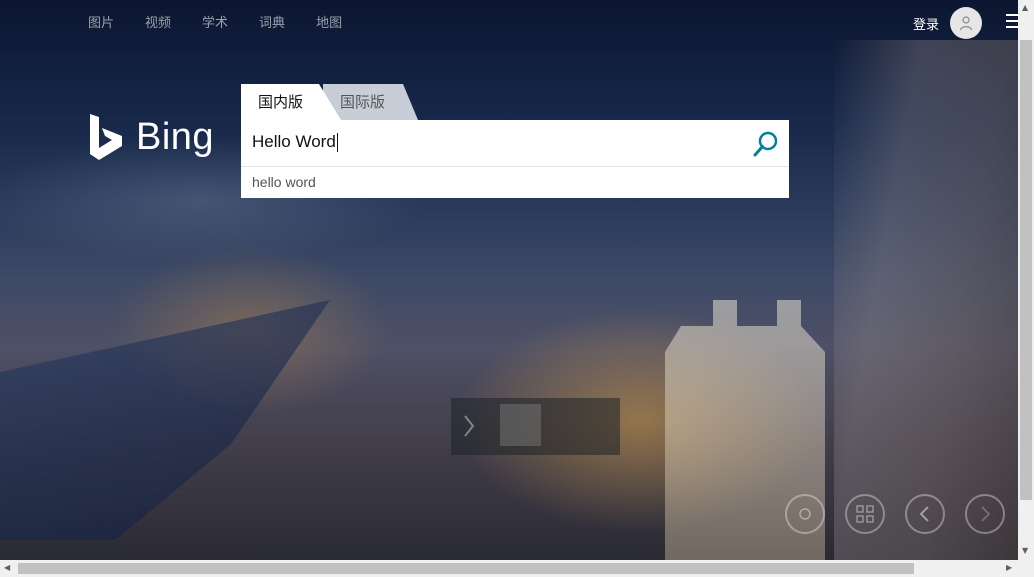  What do you see at coordinates (230, 21) in the screenshot?
I see `top-nav: 图片 视频 学术 词典 地图` at bounding box center [230, 21].